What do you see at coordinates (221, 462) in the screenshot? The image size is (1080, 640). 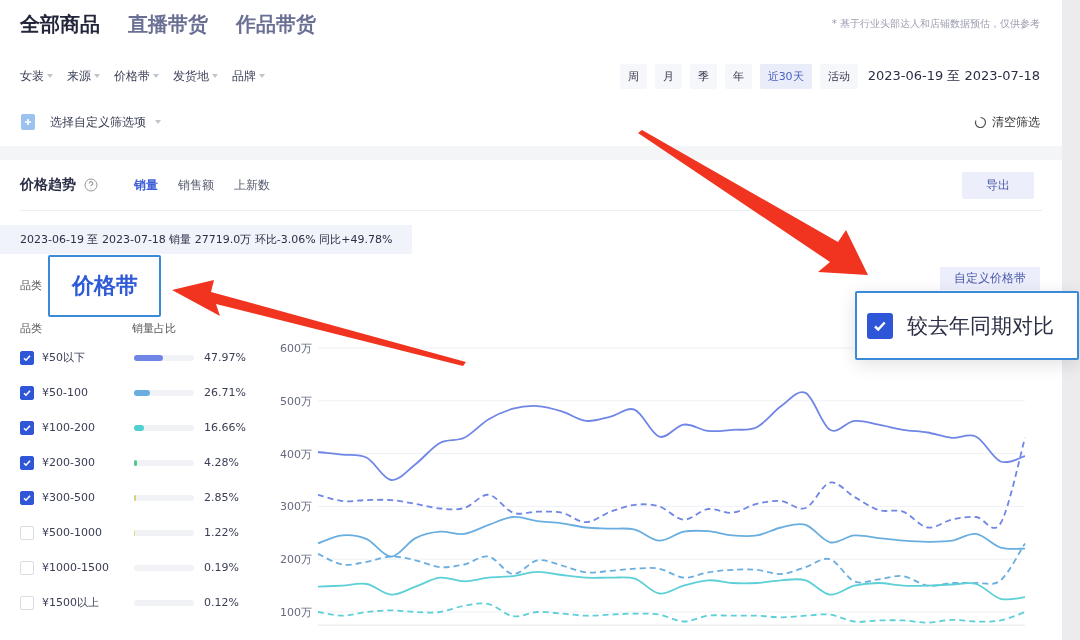 I see `share-value: 4.28%` at bounding box center [221, 462].